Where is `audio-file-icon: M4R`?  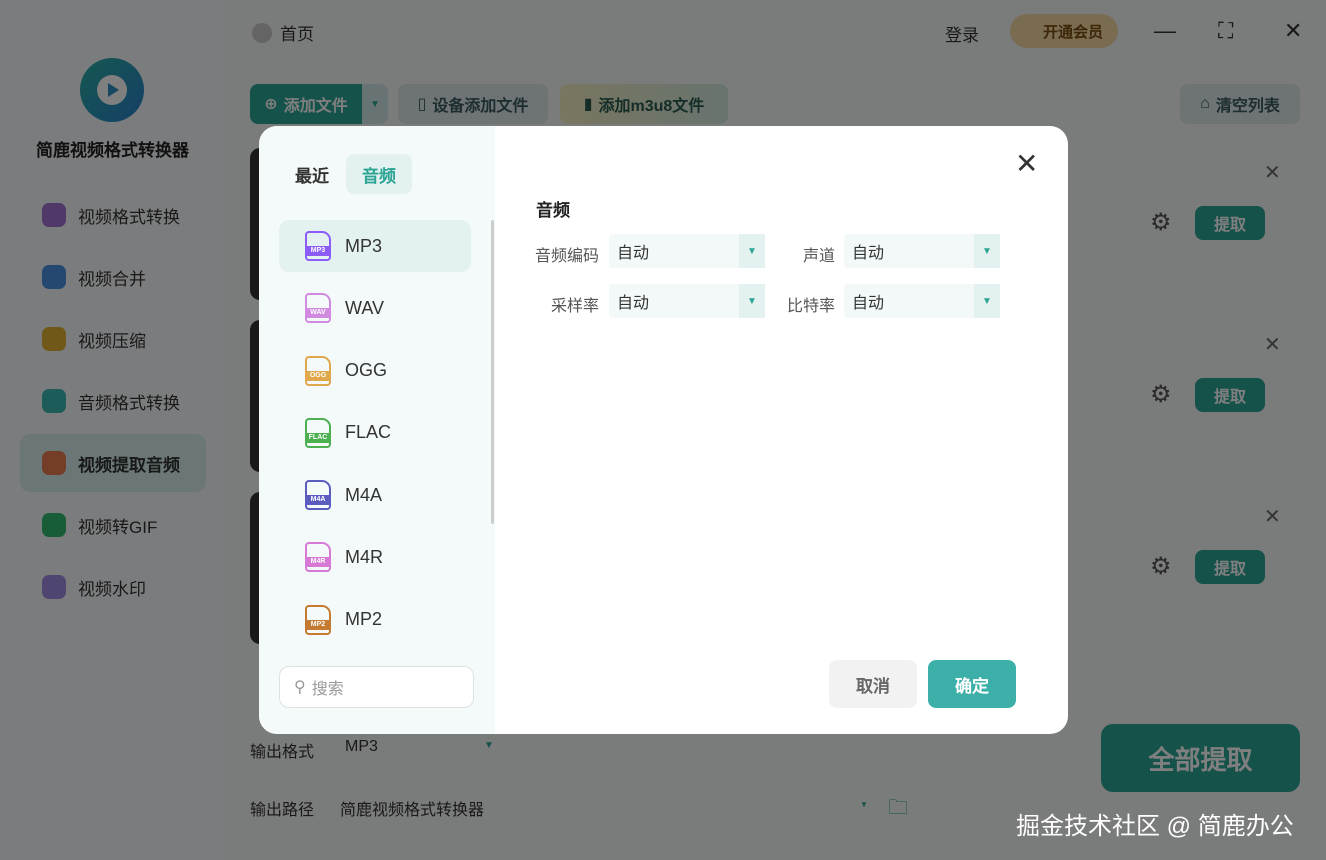 audio-file-icon: M4R is located at coordinates (318, 557).